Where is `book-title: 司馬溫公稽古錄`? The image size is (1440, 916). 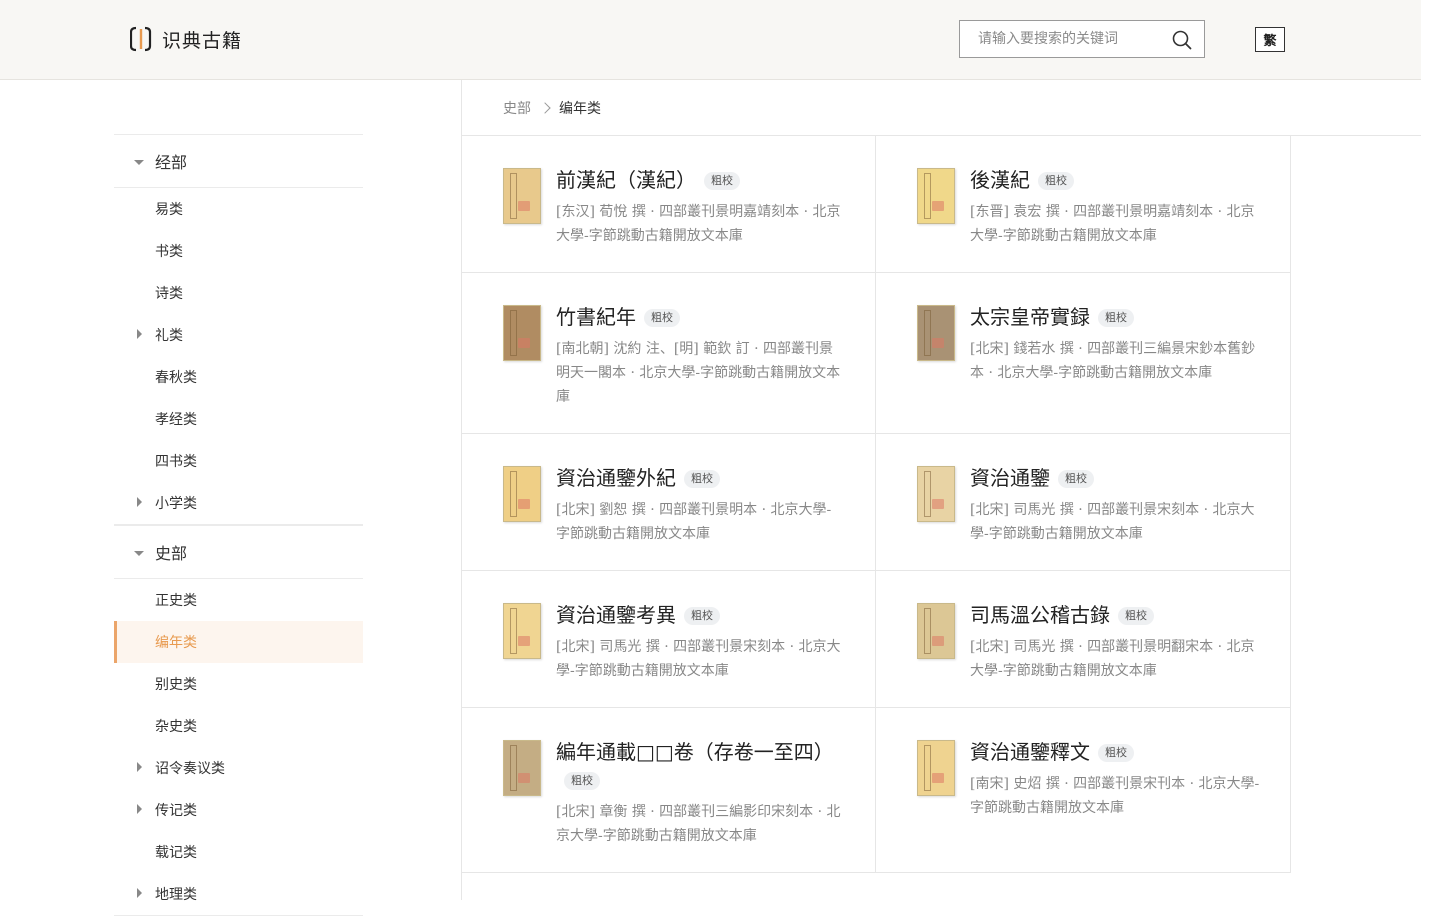
book-title: 司馬溫公稽古錄 is located at coordinates (1040, 615).